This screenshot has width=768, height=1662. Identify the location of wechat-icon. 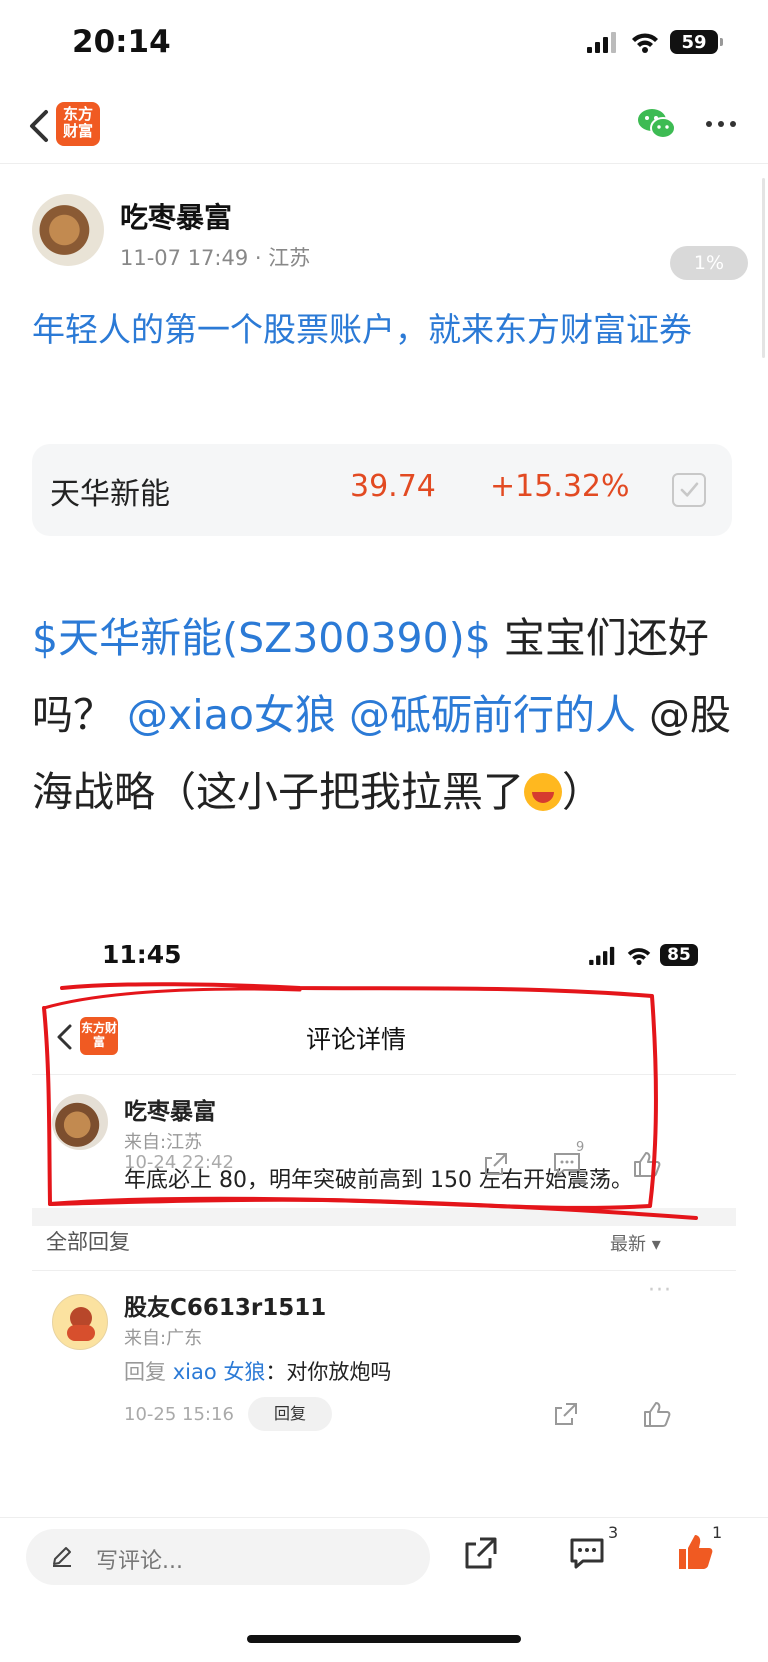
(657, 124).